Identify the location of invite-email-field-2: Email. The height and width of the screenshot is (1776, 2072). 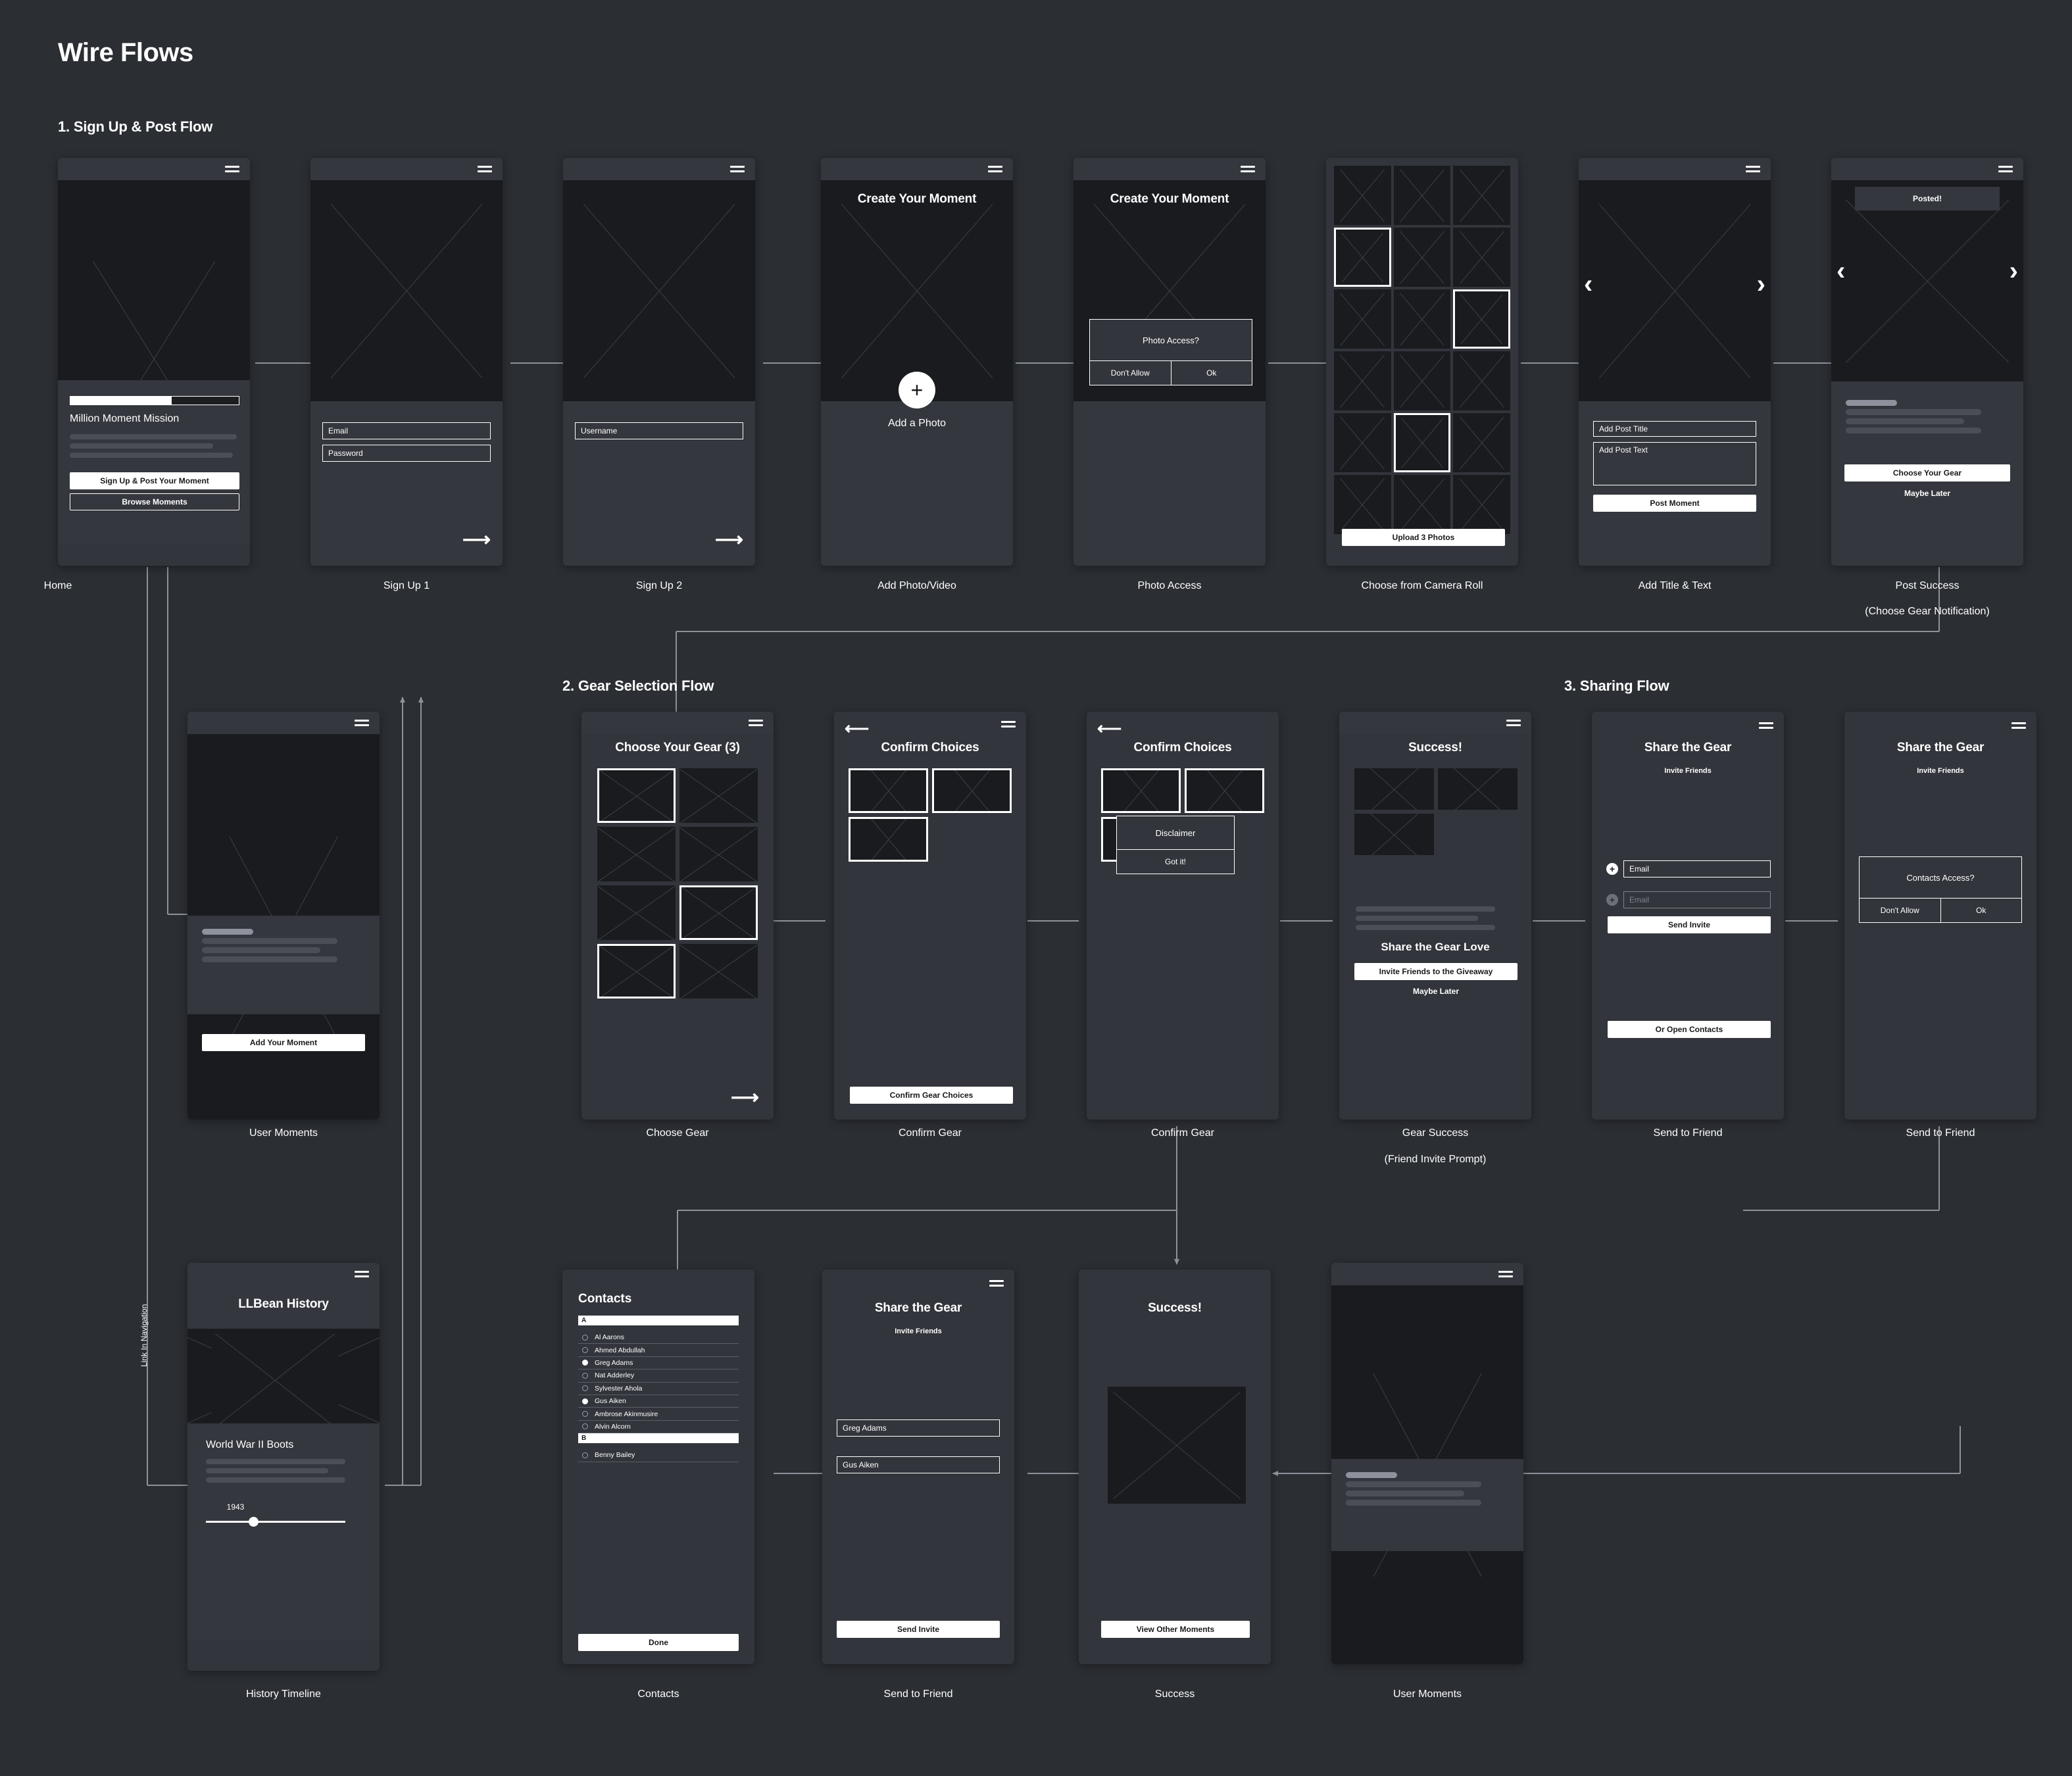
(1697, 899).